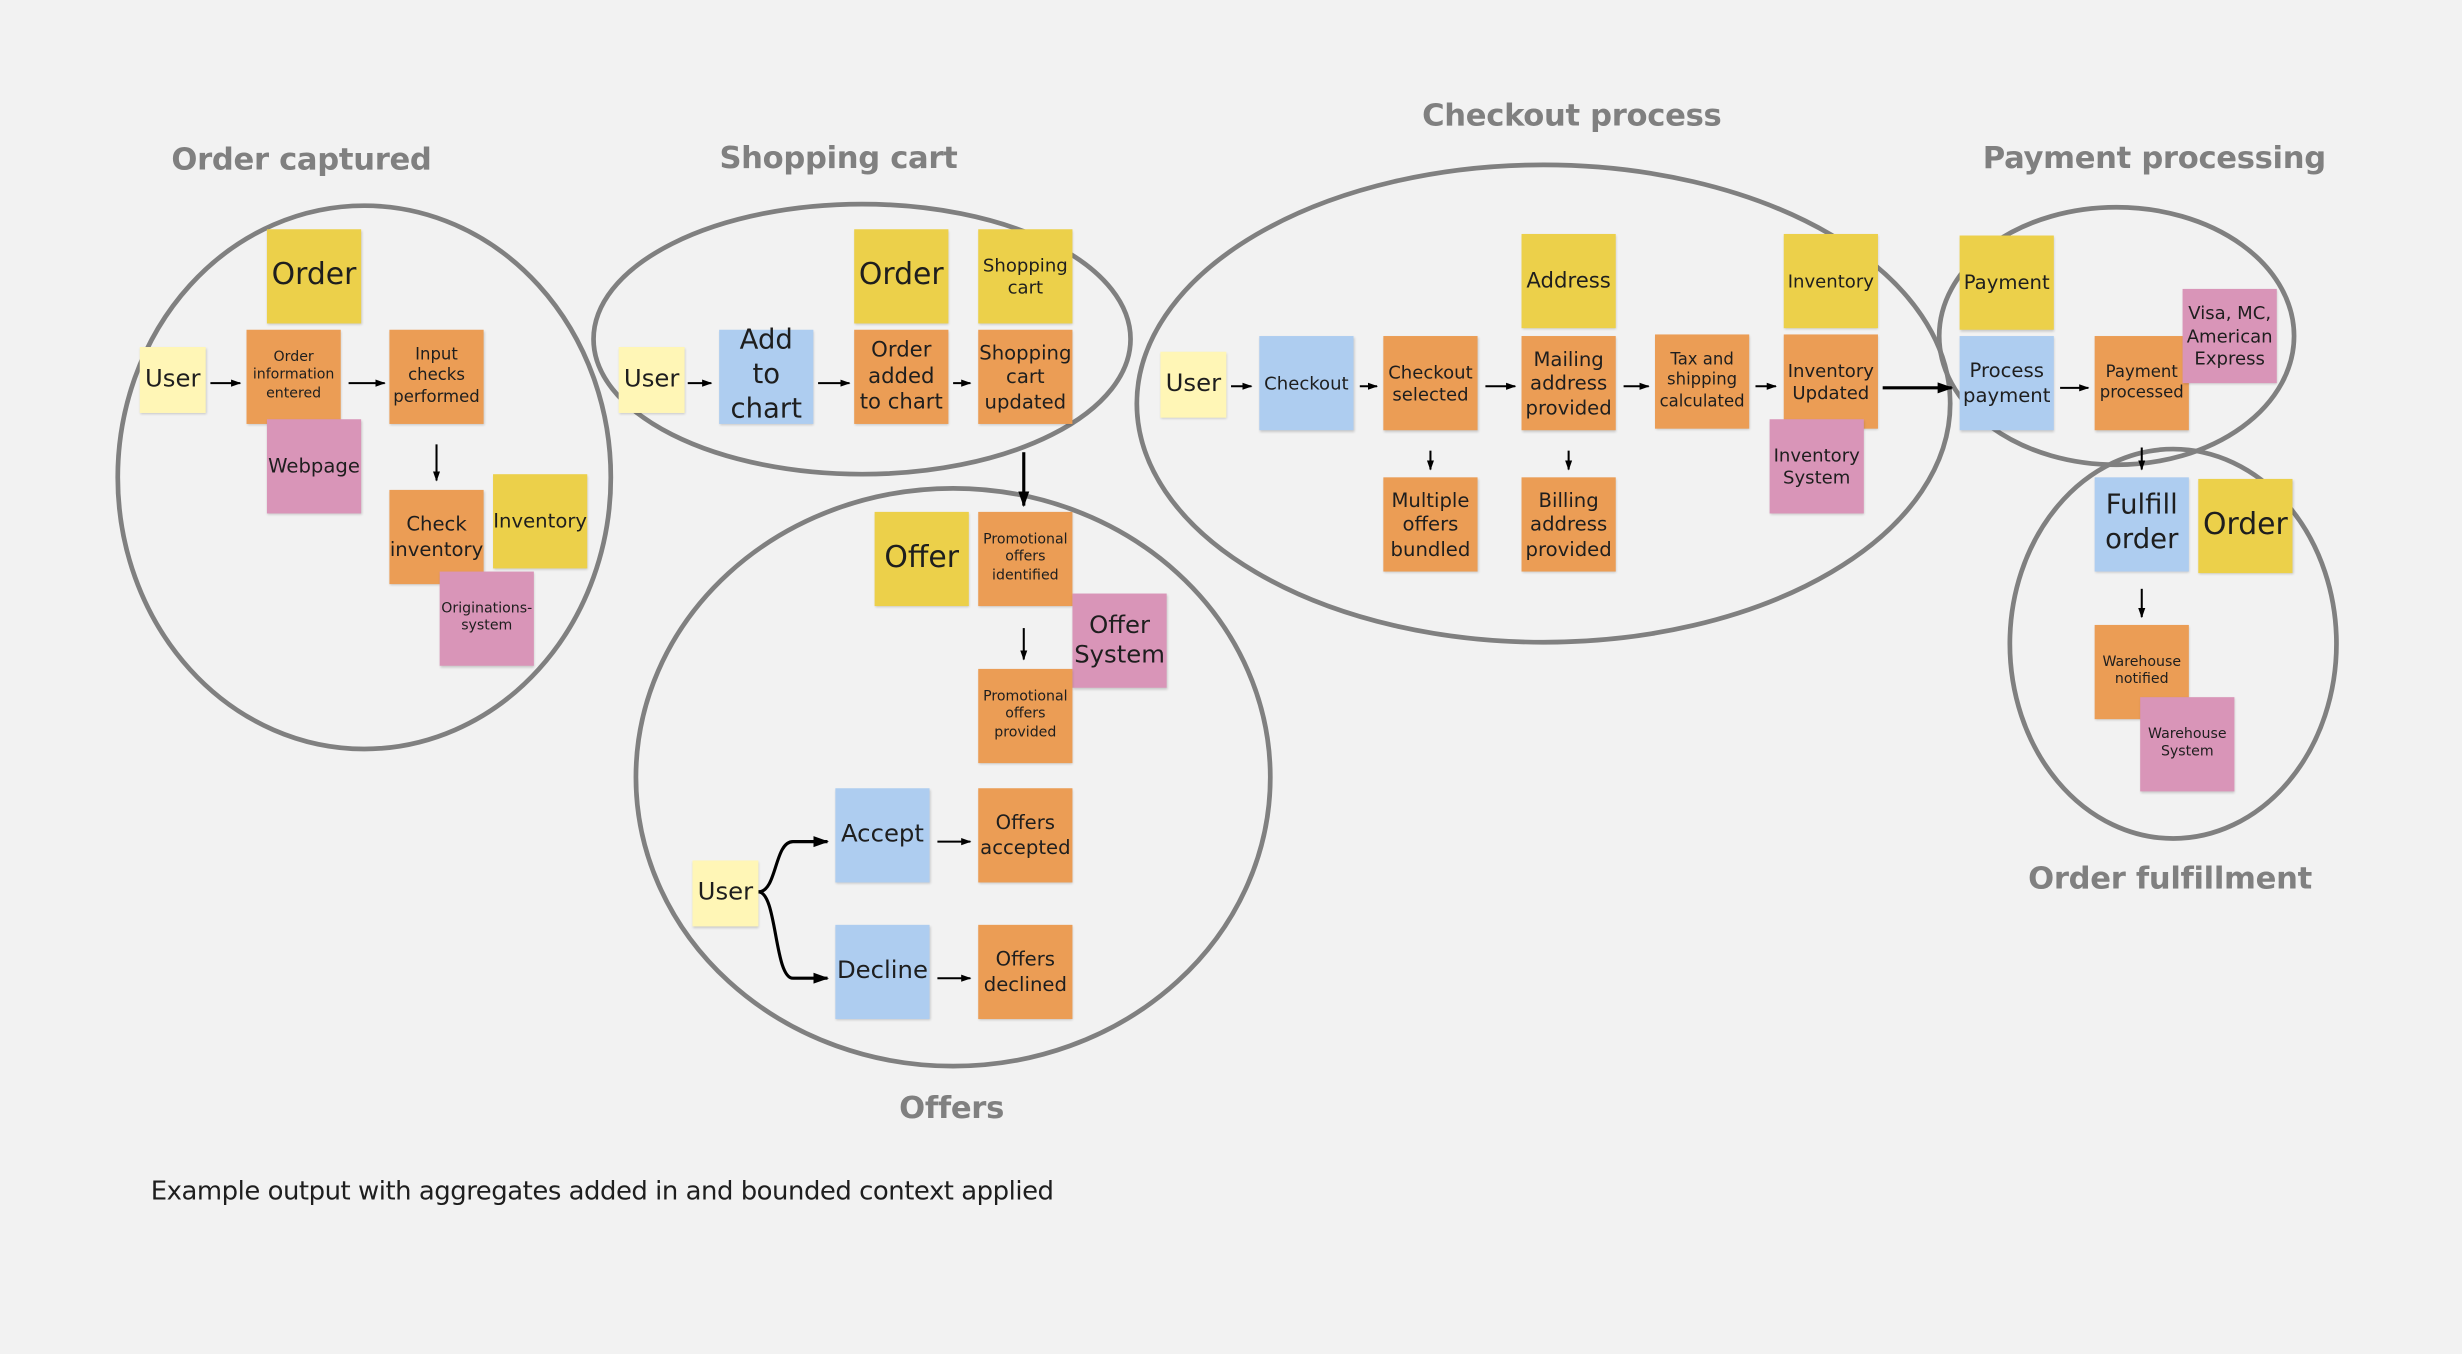 The image size is (2462, 1354). What do you see at coordinates (838, 157) in the screenshot?
I see `context-title-shopping-cart: Shopping cart` at bounding box center [838, 157].